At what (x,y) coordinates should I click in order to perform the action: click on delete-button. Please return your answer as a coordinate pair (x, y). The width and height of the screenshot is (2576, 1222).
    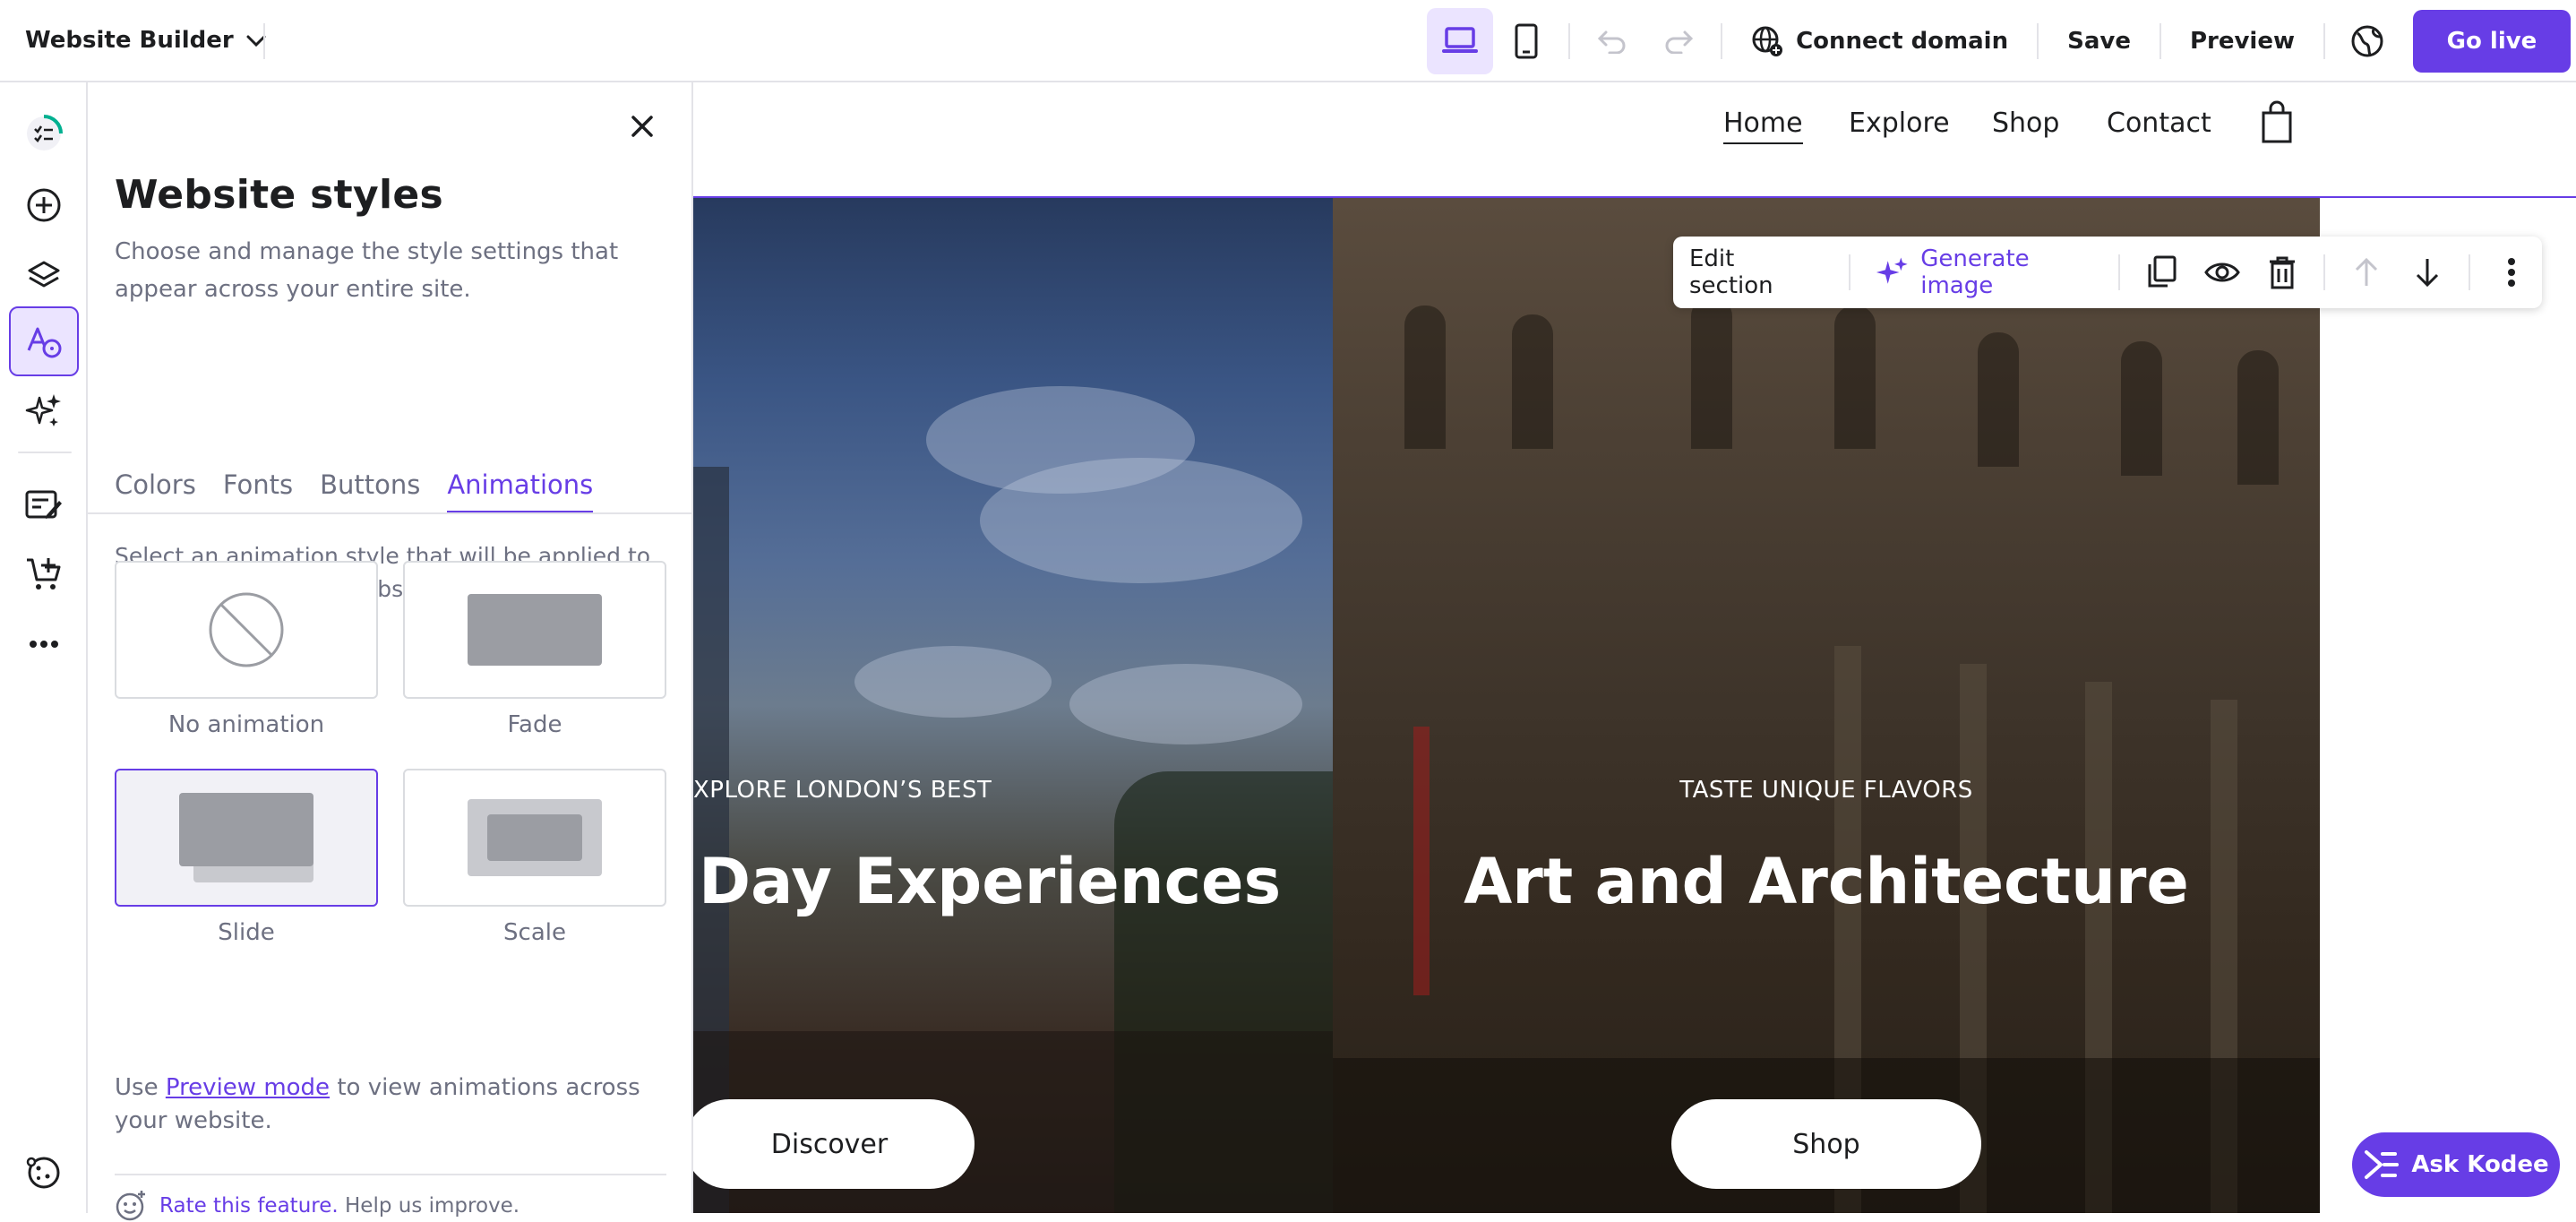
    Looking at the image, I should click on (2283, 272).